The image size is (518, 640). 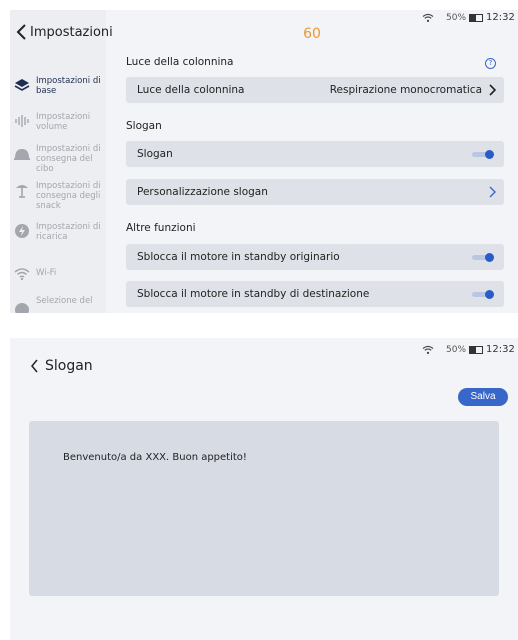 I want to click on sidebar-item-snack-delivery: Impostazioni di consegna degli snack, so click(x=60, y=196).